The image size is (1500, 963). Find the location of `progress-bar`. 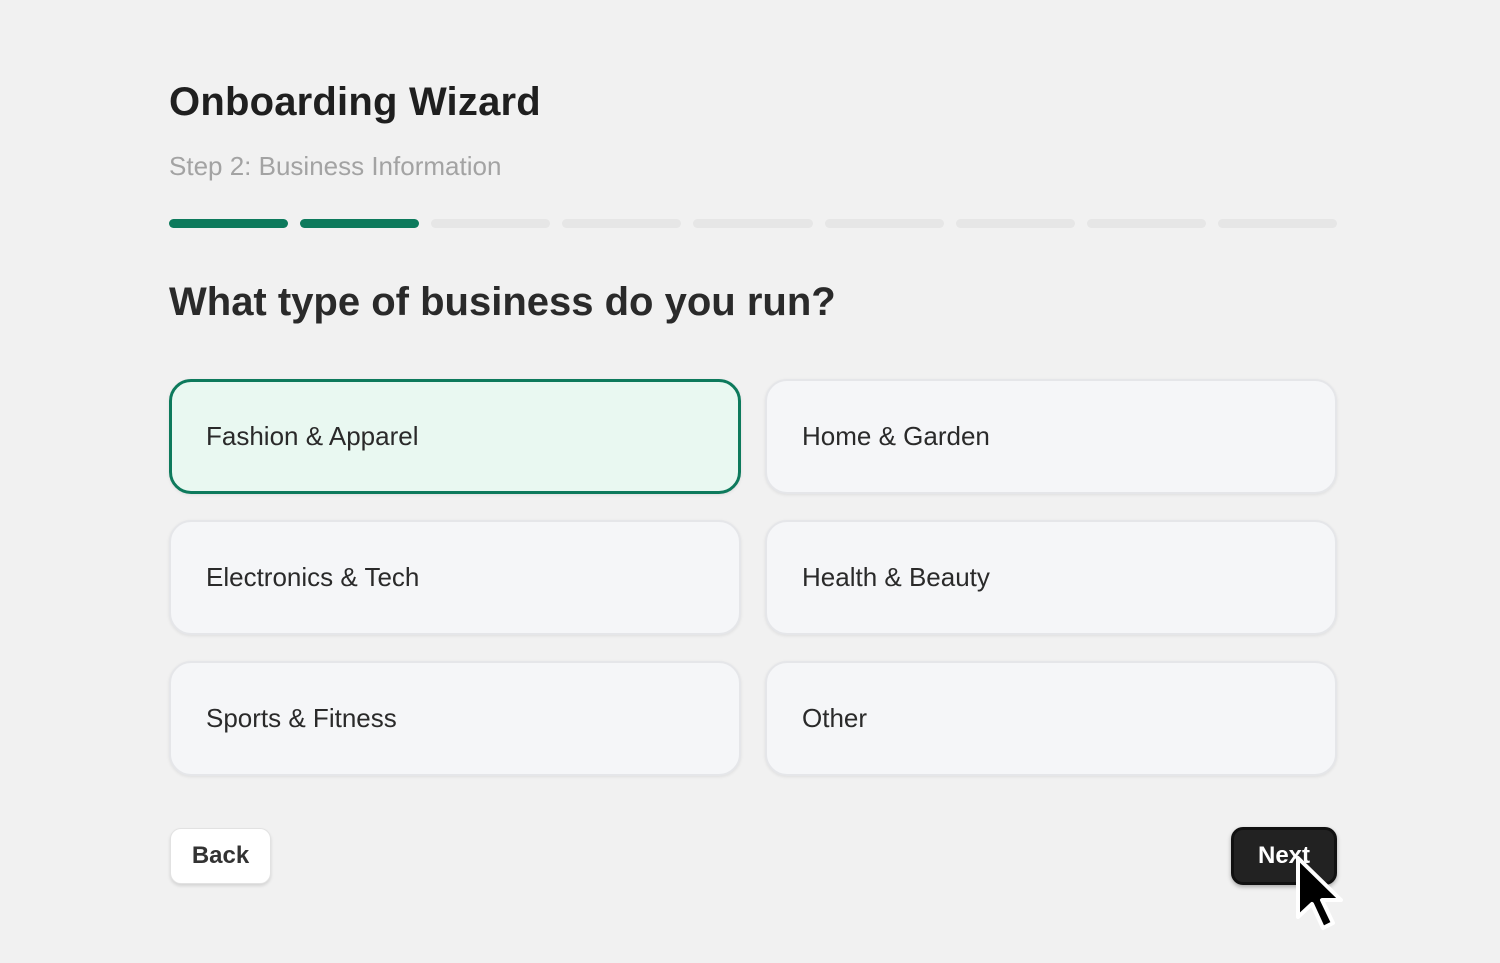

progress-bar is located at coordinates (753, 224).